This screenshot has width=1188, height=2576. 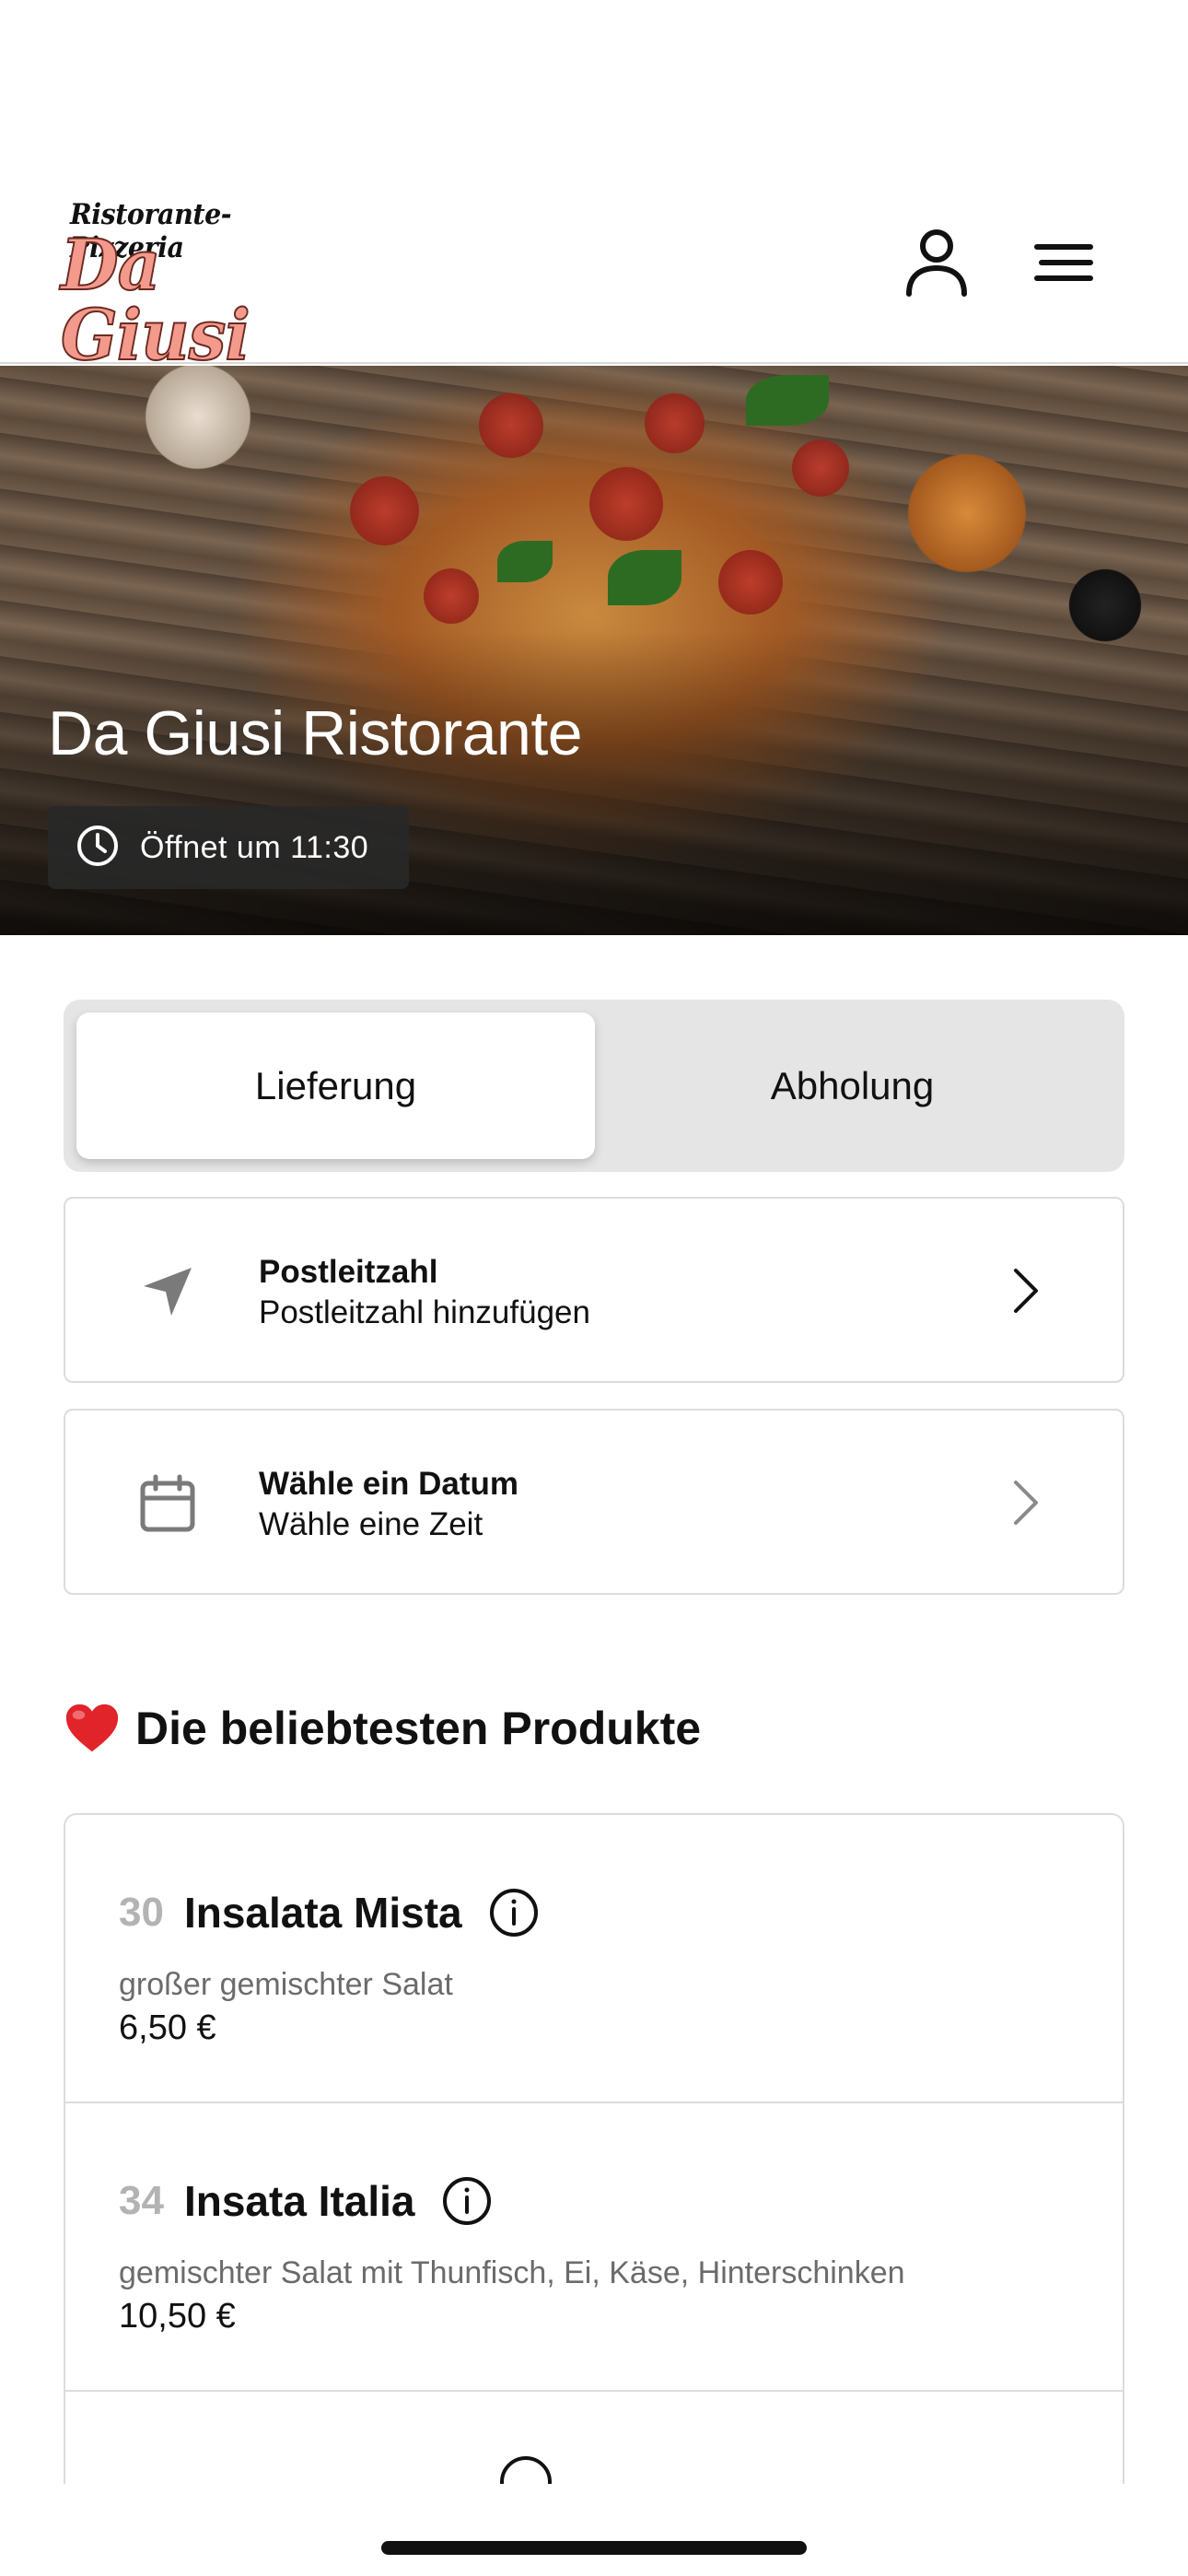 What do you see at coordinates (594, 1502) in the screenshot?
I see `date-time-selector: Wähle ein Datum Wähle eine Zeit` at bounding box center [594, 1502].